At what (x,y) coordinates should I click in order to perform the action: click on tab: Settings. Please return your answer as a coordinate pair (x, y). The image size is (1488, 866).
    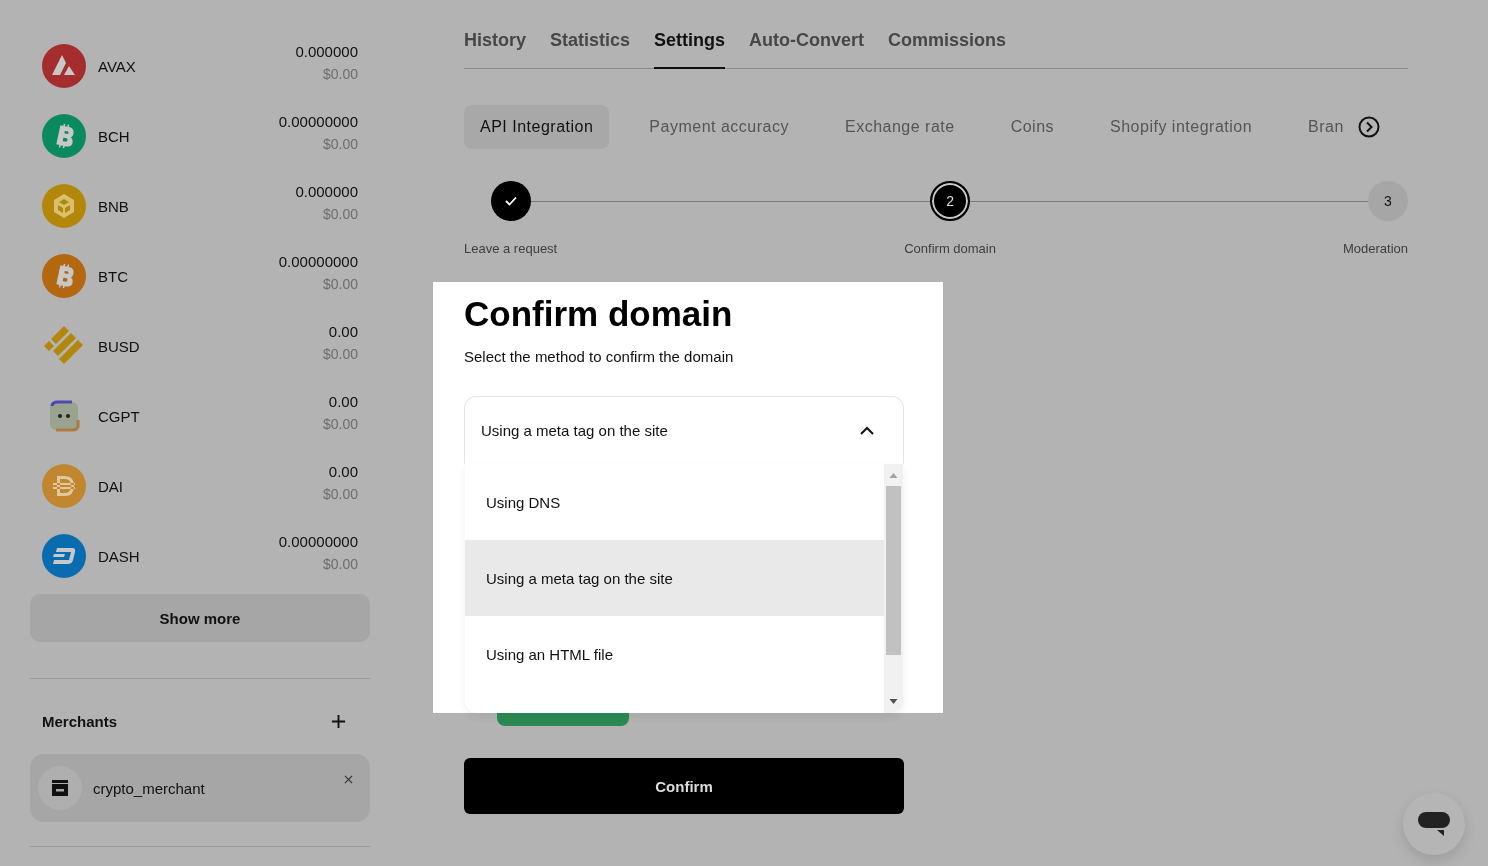
    Looking at the image, I should click on (690, 49).